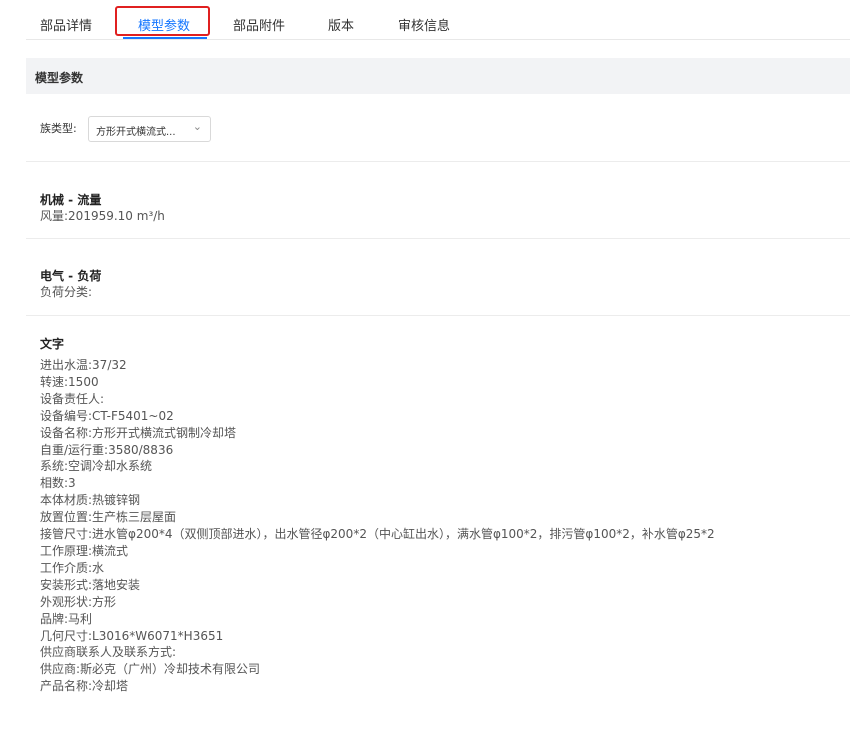 The height and width of the screenshot is (734, 866). I want to click on list-item: 转速:1500, so click(69, 381).